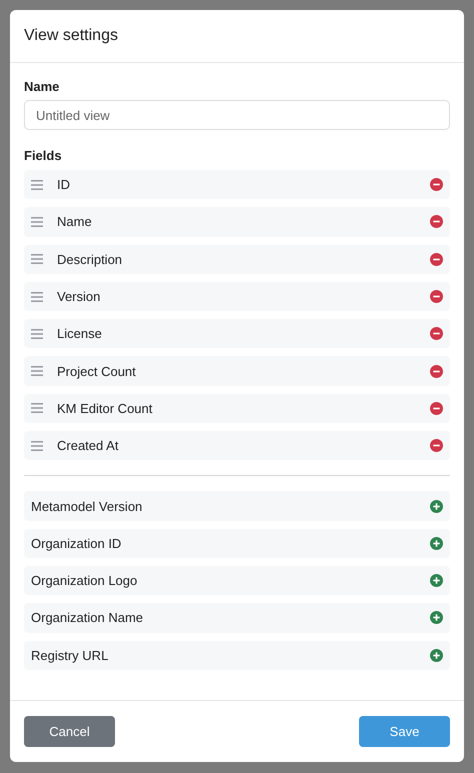 Image resolution: width=474 pixels, height=773 pixels. I want to click on field-name: Metamodel Version, so click(87, 506).